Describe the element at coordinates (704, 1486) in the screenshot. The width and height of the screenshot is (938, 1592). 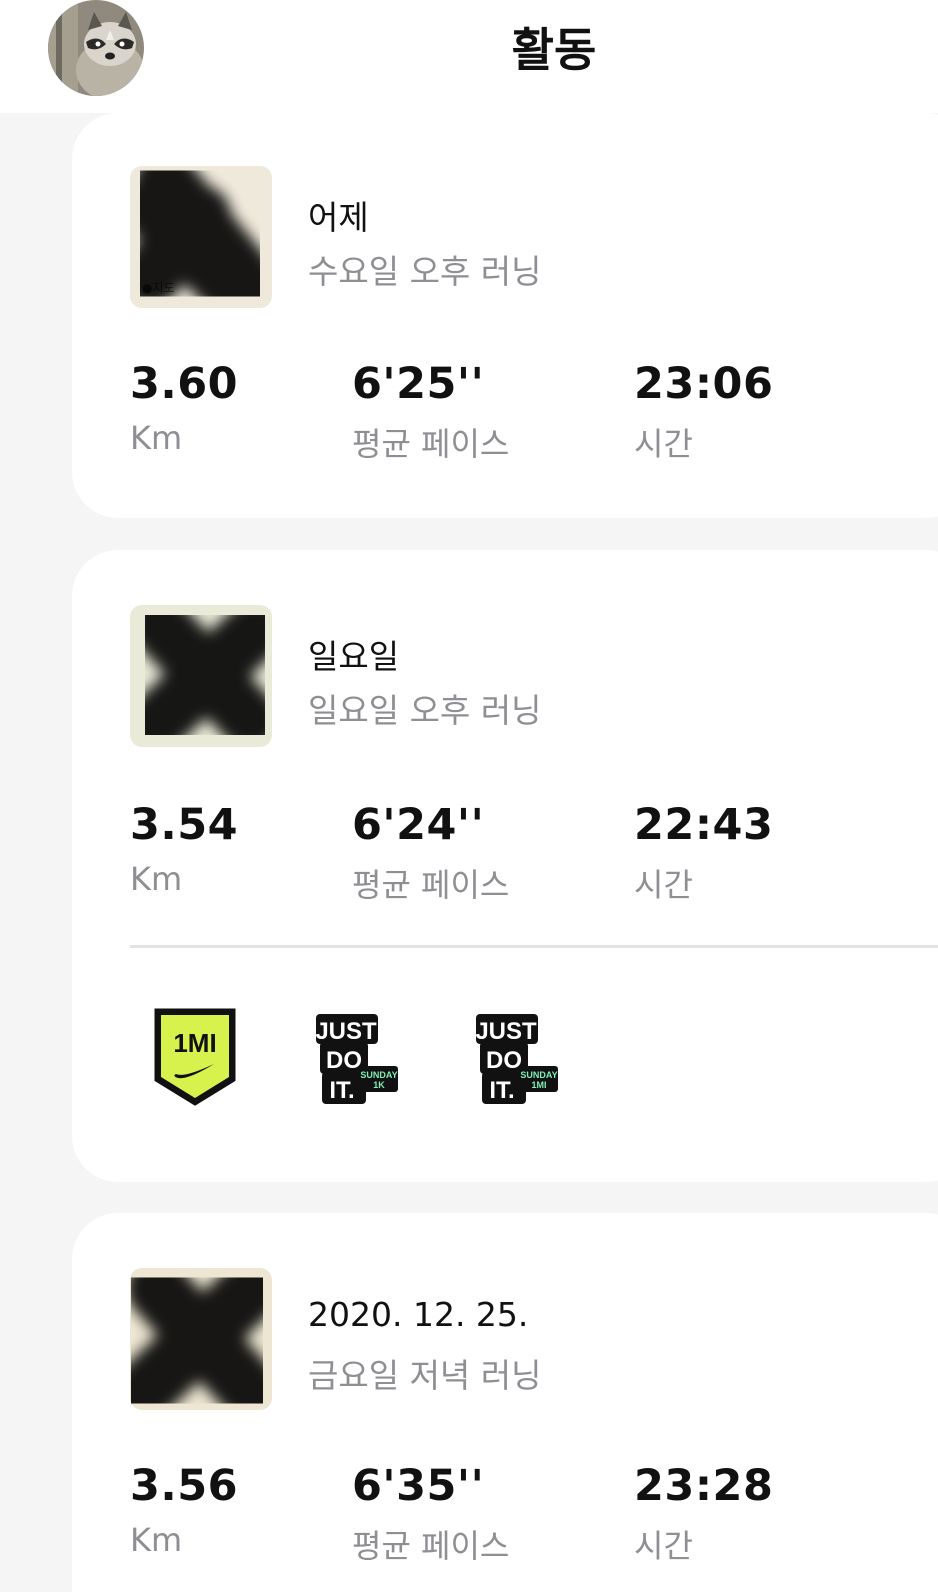
I see `time-value: 23:28` at that location.